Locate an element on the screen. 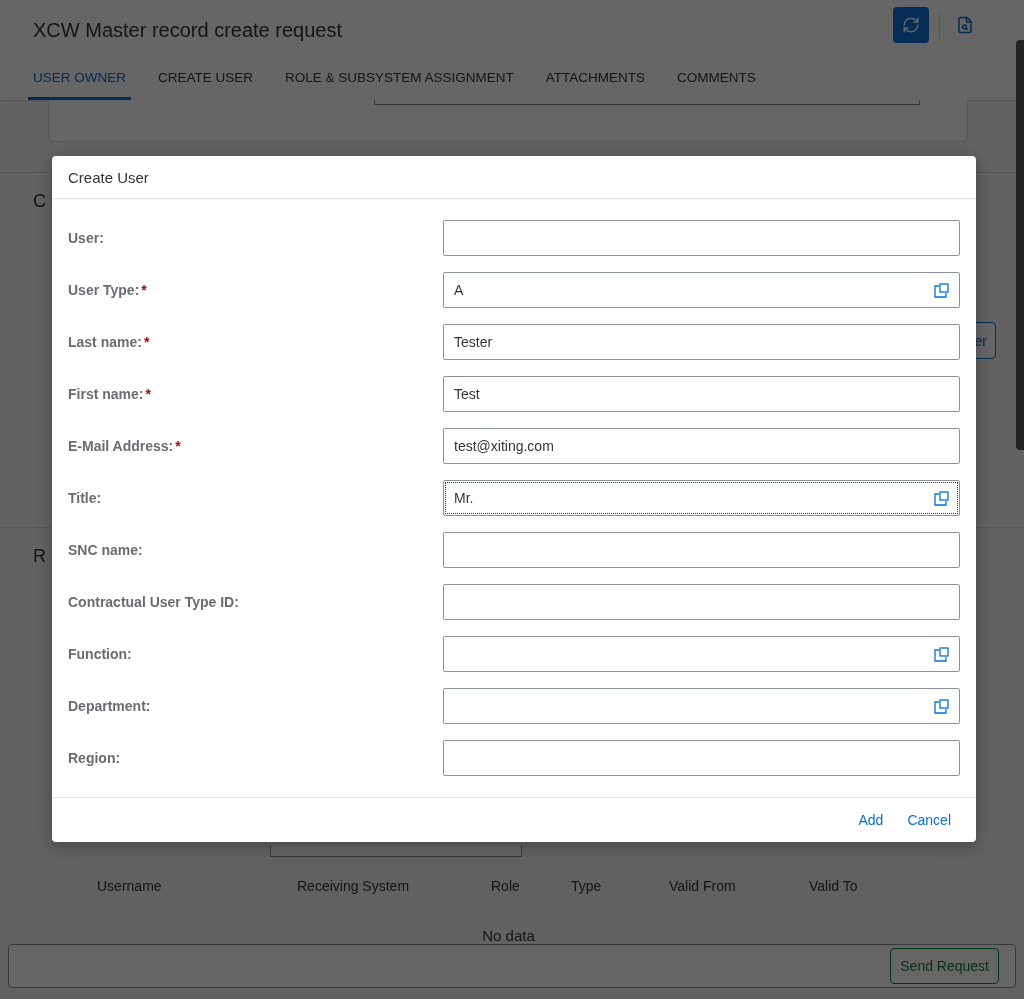  tab: ROLE & SUBSYSTEM ASSIGNMENT is located at coordinates (399, 79).